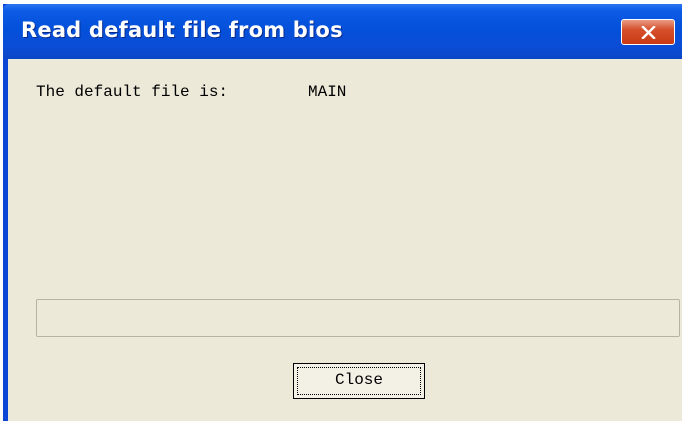  I want to click on window-title: Read default file from bios, so click(182, 30).